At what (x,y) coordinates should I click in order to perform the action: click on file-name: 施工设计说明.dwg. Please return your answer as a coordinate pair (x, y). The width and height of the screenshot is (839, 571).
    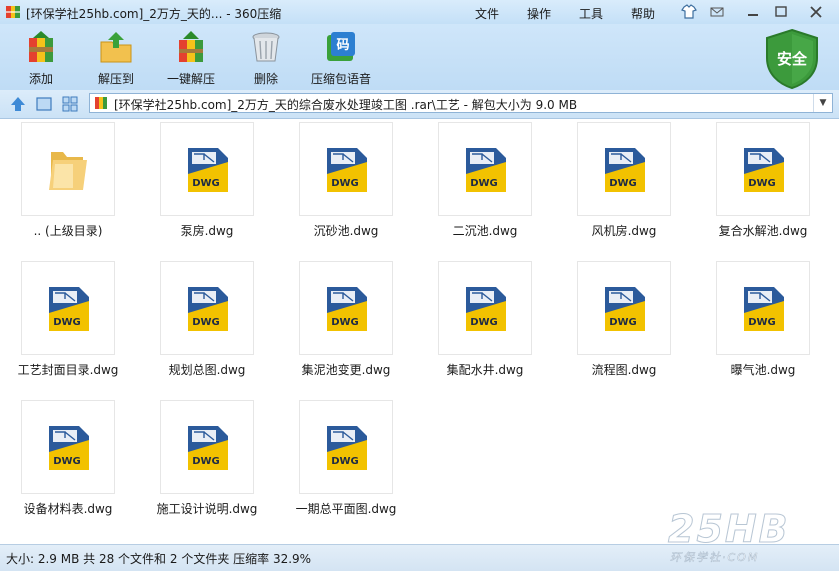
    Looking at the image, I should click on (207, 509).